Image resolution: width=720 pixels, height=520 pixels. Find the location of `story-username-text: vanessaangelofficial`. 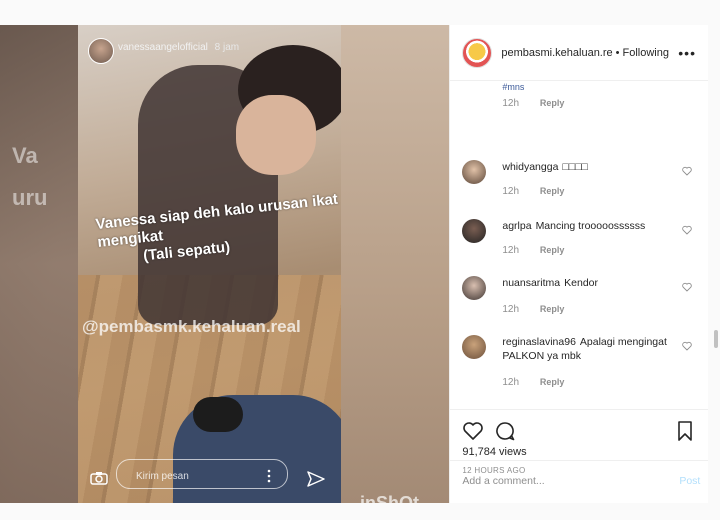

story-username-text: vanessaangelofficial is located at coordinates (163, 47).